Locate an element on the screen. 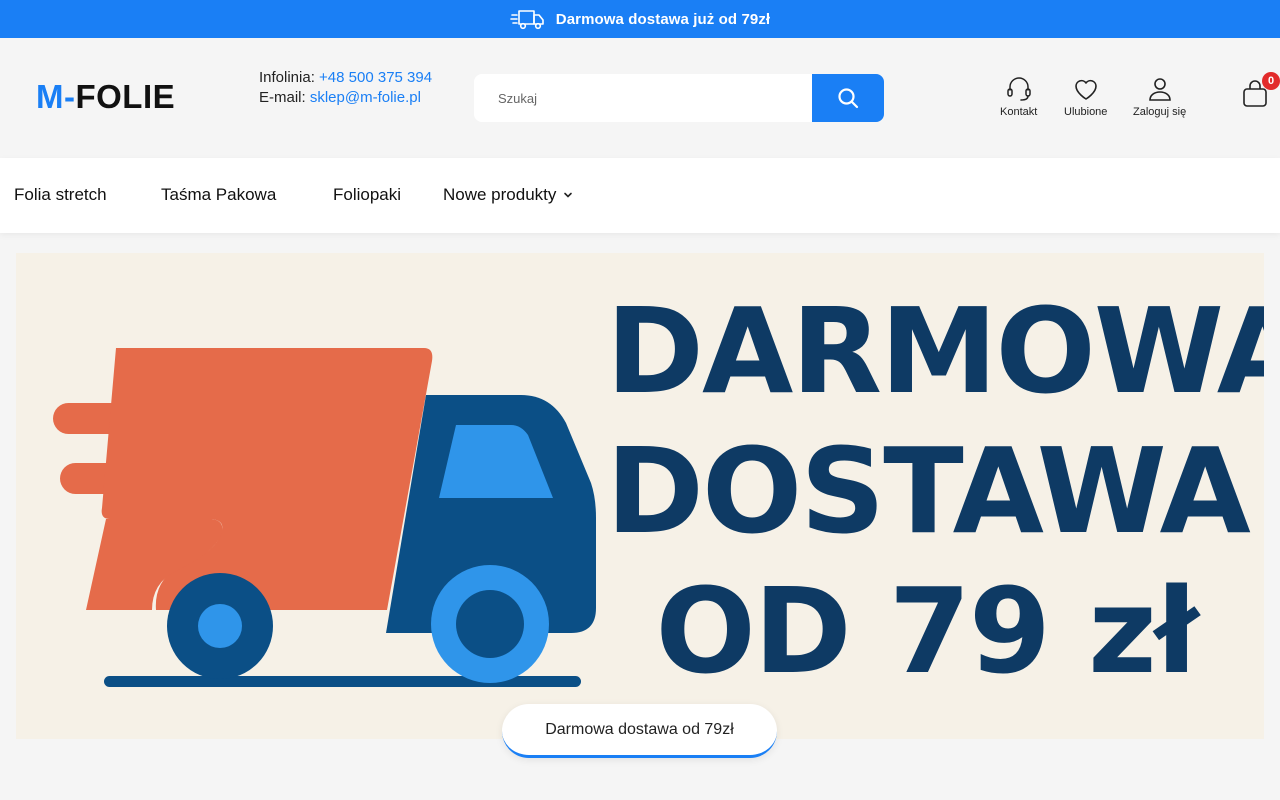 The width and height of the screenshot is (1280, 800). contact-button: Kontakt is located at coordinates (1018, 96).